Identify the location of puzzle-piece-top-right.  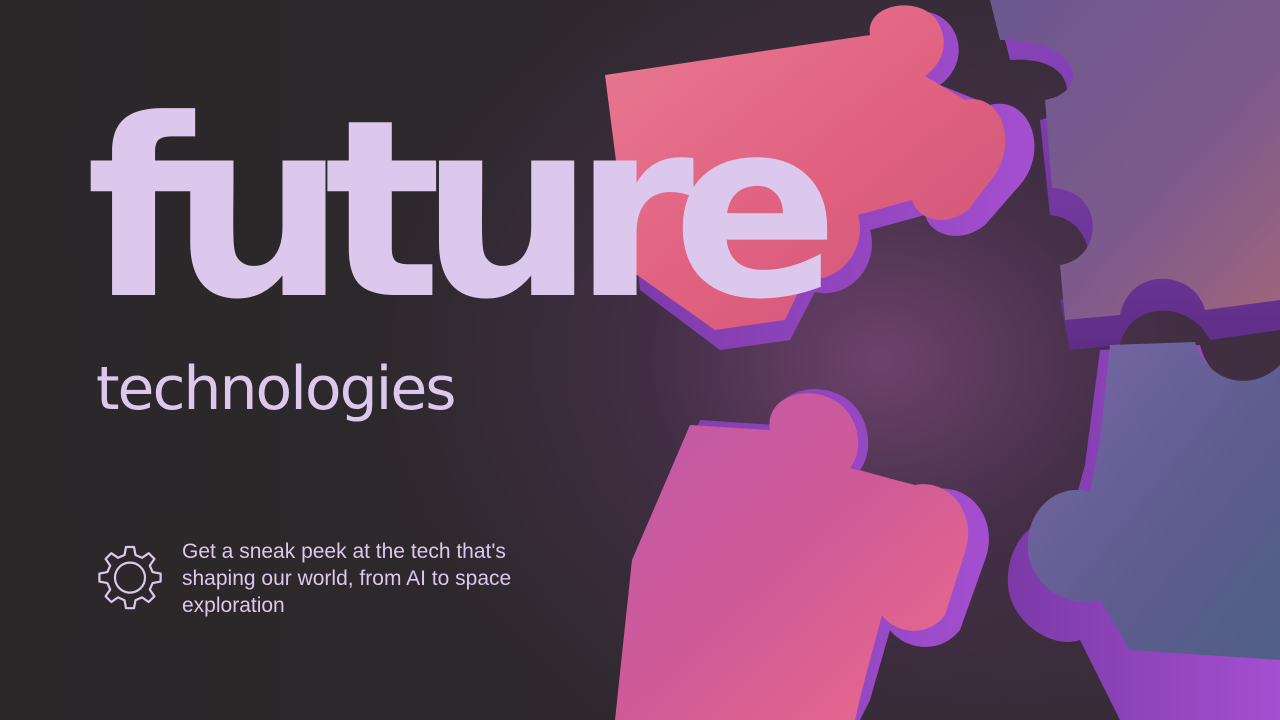
(1135, 175).